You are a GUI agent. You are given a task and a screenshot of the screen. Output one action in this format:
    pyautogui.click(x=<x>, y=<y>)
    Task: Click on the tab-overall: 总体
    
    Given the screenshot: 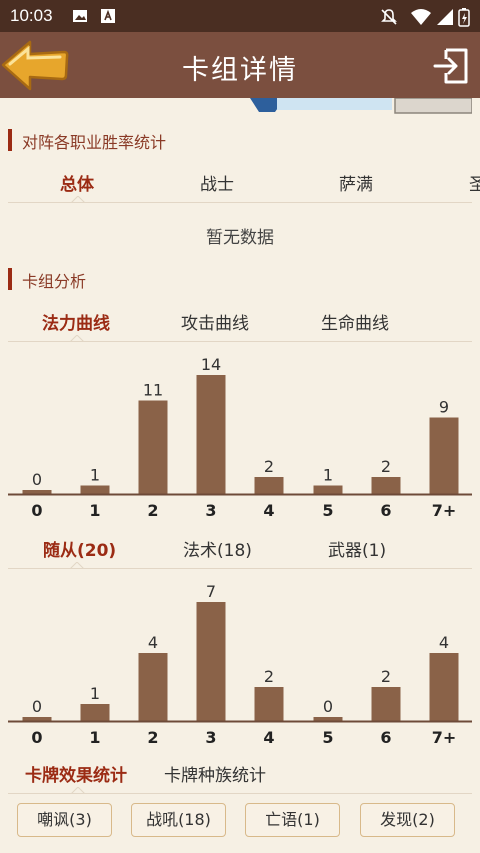 What is the action you would take?
    pyautogui.click(x=77, y=182)
    